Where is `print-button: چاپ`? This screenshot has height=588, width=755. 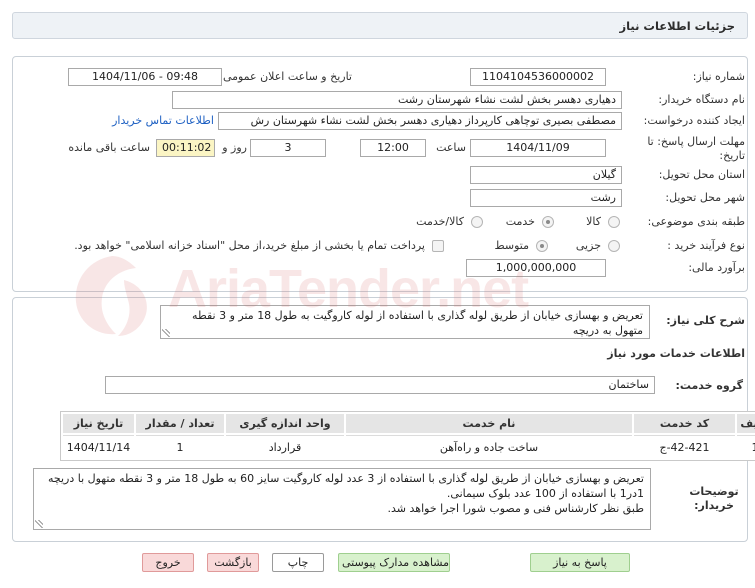
print-button: چاپ is located at coordinates (298, 562).